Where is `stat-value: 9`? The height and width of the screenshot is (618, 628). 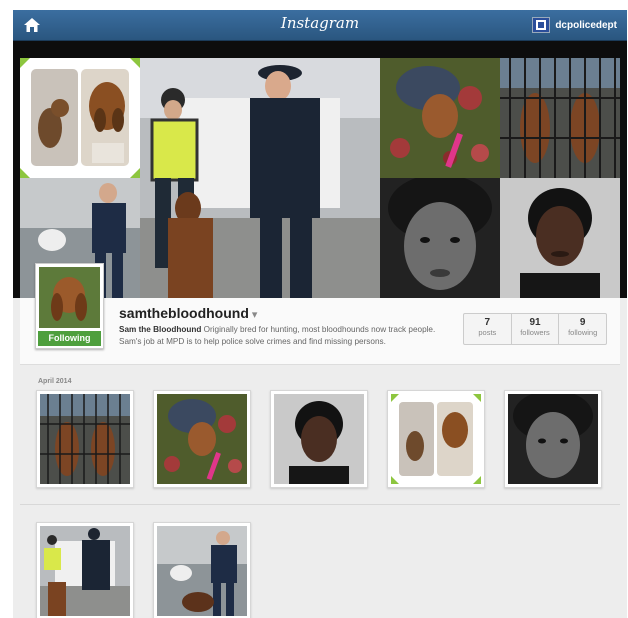 stat-value: 9 is located at coordinates (582, 322).